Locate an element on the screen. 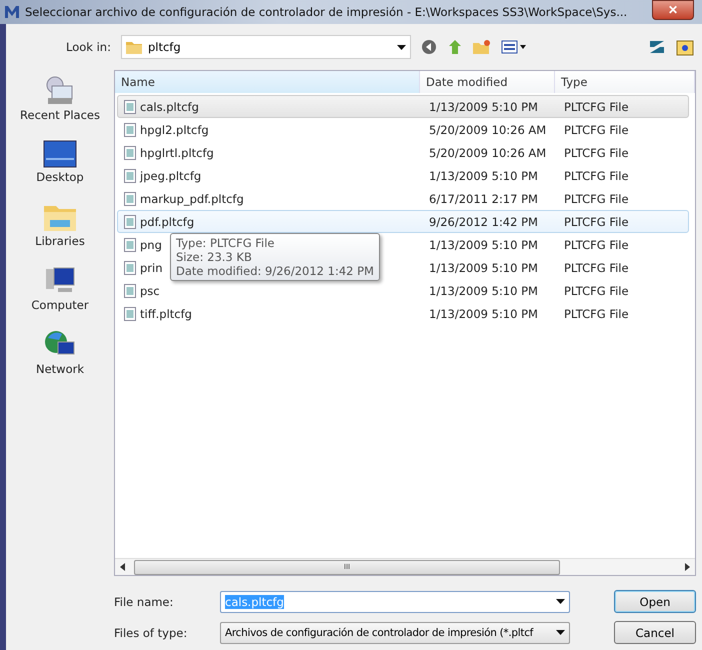 The image size is (702, 650). file-name: png is located at coordinates (151, 245).